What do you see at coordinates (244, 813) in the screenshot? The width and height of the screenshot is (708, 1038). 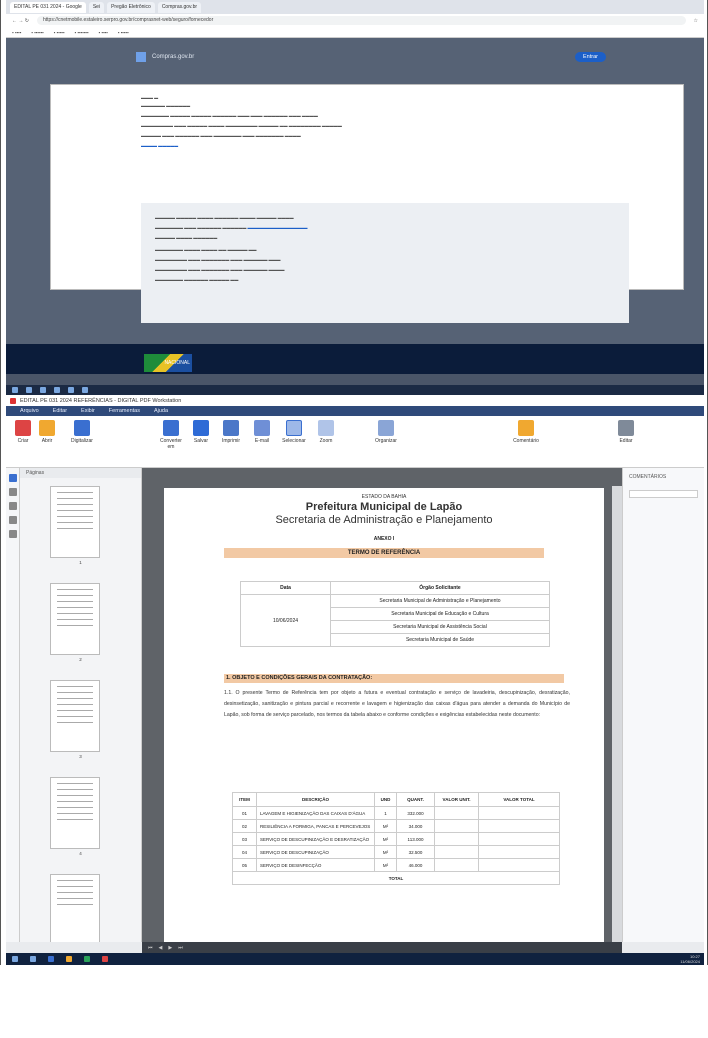 I see `cell: 01` at bounding box center [244, 813].